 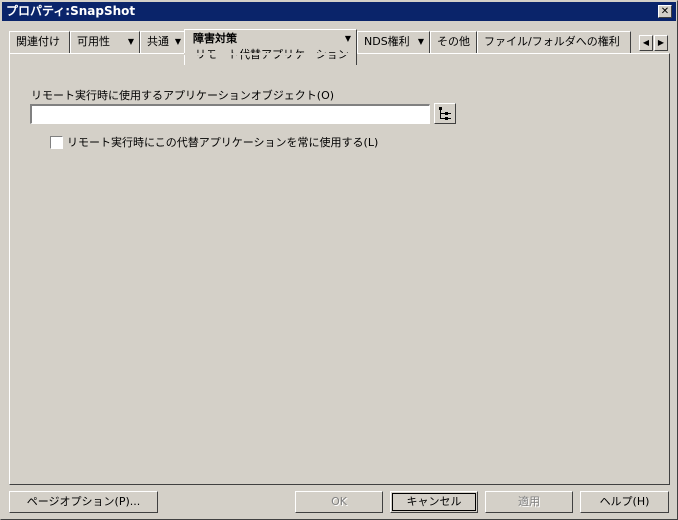 I want to click on object-input, so click(x=230, y=114).